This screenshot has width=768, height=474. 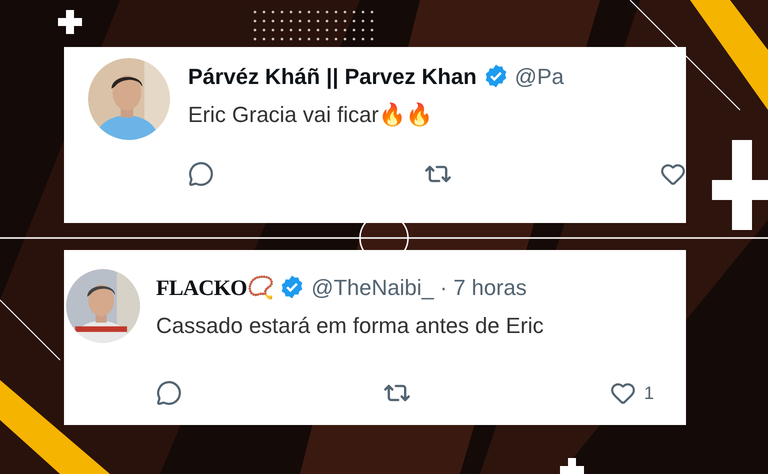 What do you see at coordinates (350, 326) in the screenshot?
I see `post-text: Cassado estará em forma antes de Eric` at bounding box center [350, 326].